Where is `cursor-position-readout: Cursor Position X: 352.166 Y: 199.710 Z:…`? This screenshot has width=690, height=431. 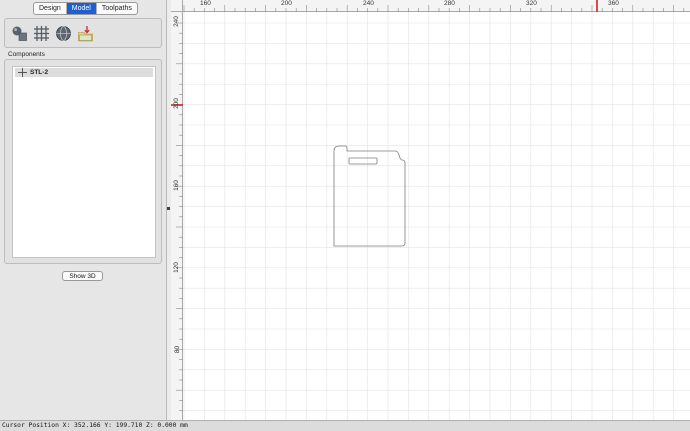
cursor-position-readout: Cursor Position X: 352.166 Y: 199.710 Z:… is located at coordinates (95, 425).